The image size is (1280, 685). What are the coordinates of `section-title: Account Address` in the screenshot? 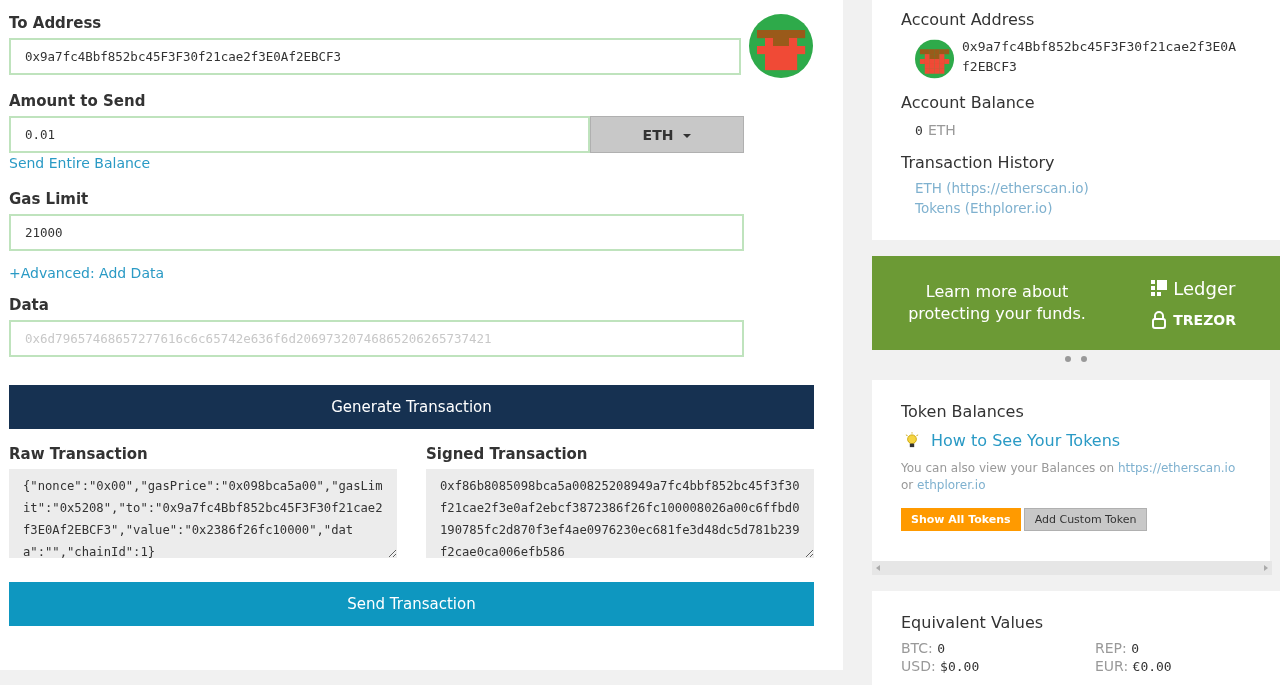 It's located at (968, 20).